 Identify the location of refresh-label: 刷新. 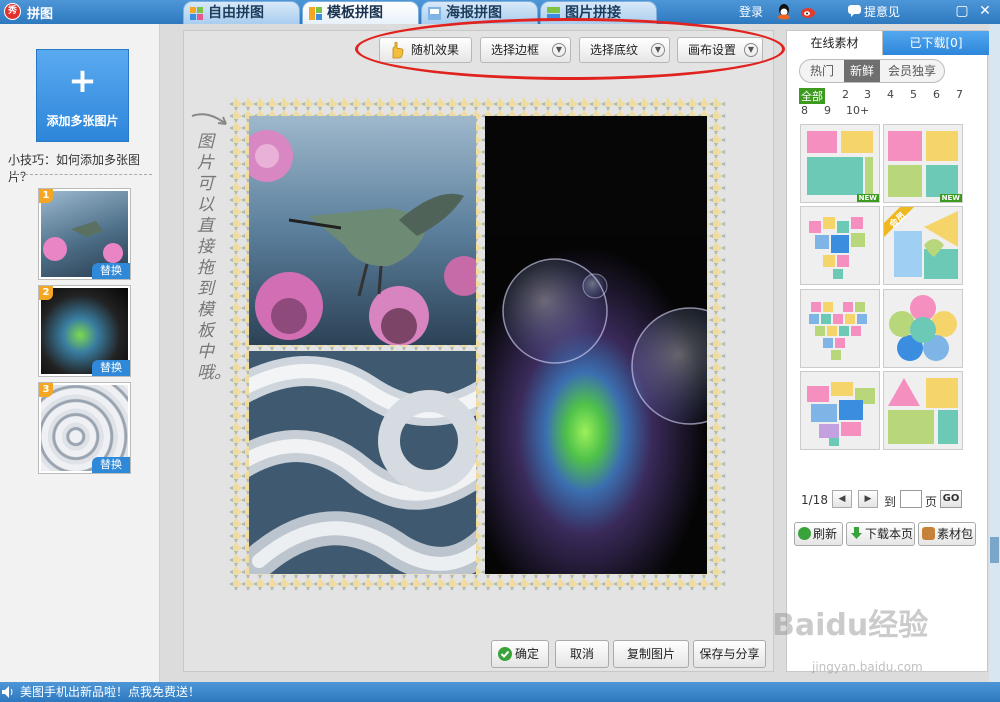
(825, 534).